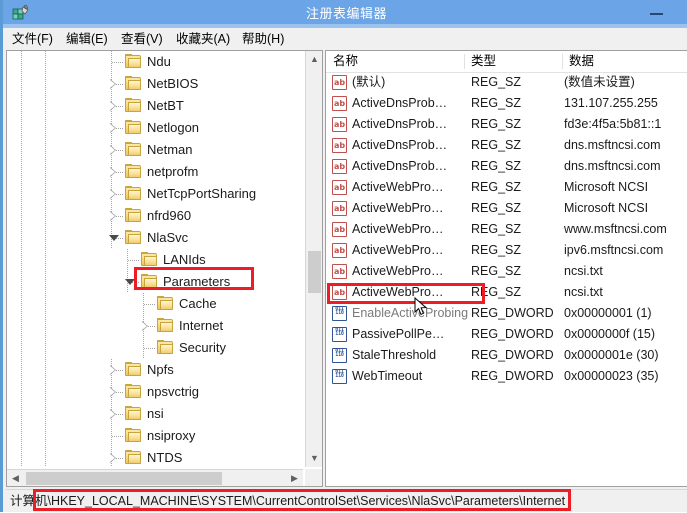 The image size is (687, 513). Describe the element at coordinates (506, 250) in the screenshot. I see `value-row: ab ActiveWebPro… REG_SZ ipv6.msftncsi.com` at that location.